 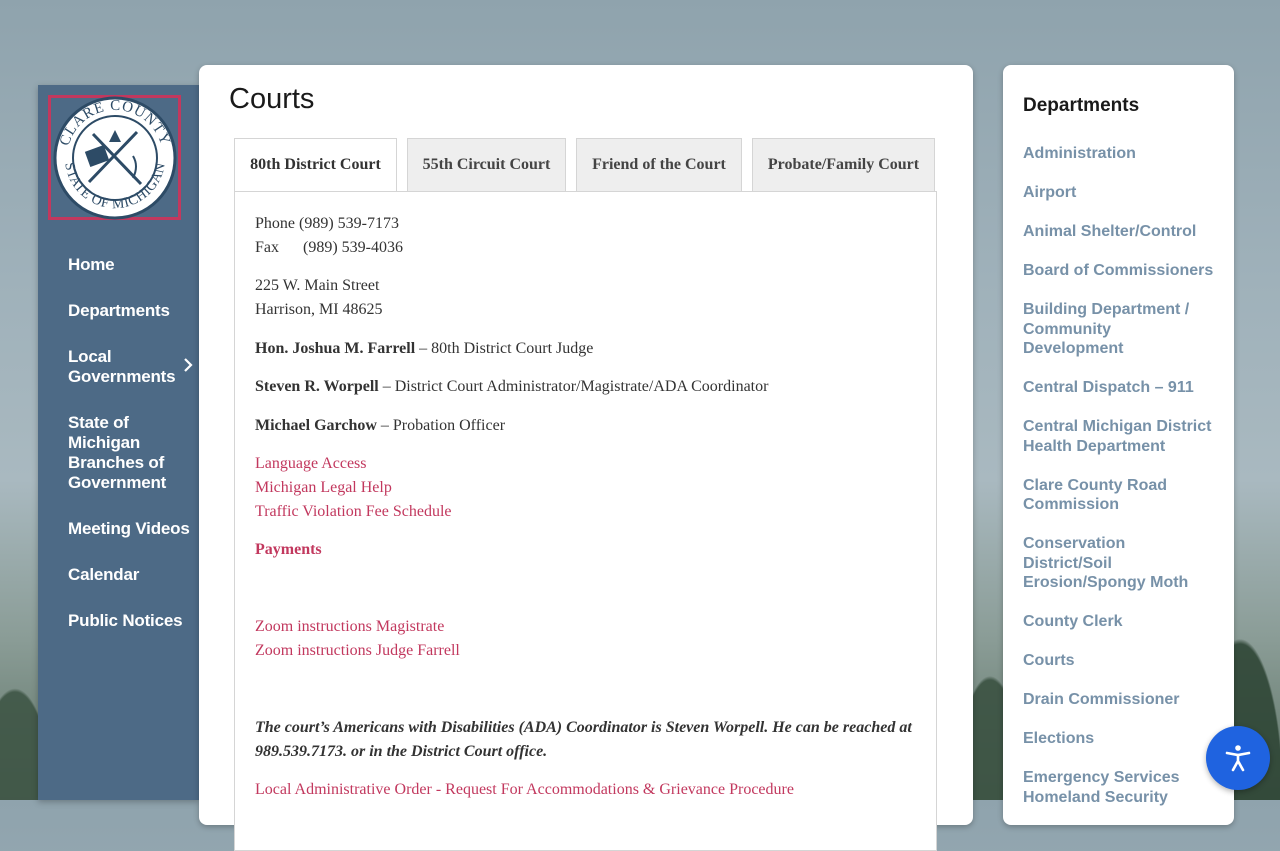 I want to click on nav-local-governments: Local Governments, so click(x=130, y=367).